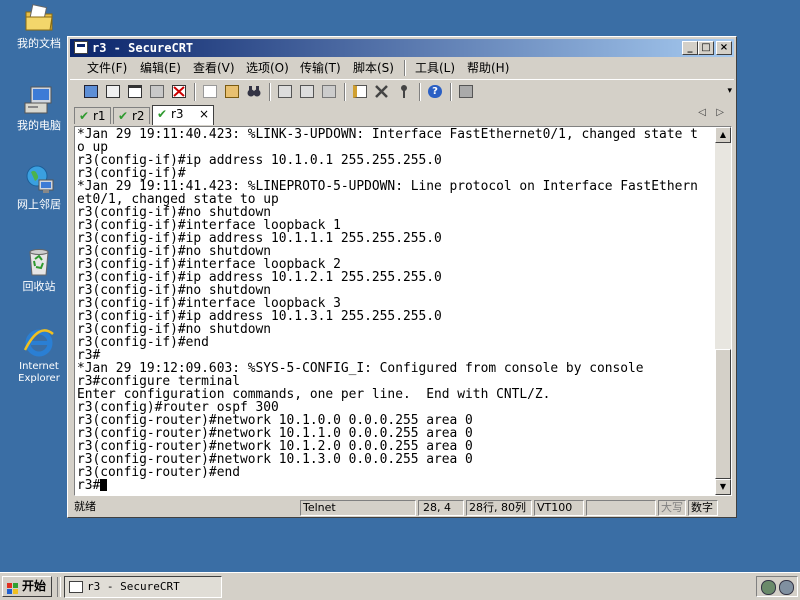  I want to click on desktop-icon-label: Internet, so click(39, 366).